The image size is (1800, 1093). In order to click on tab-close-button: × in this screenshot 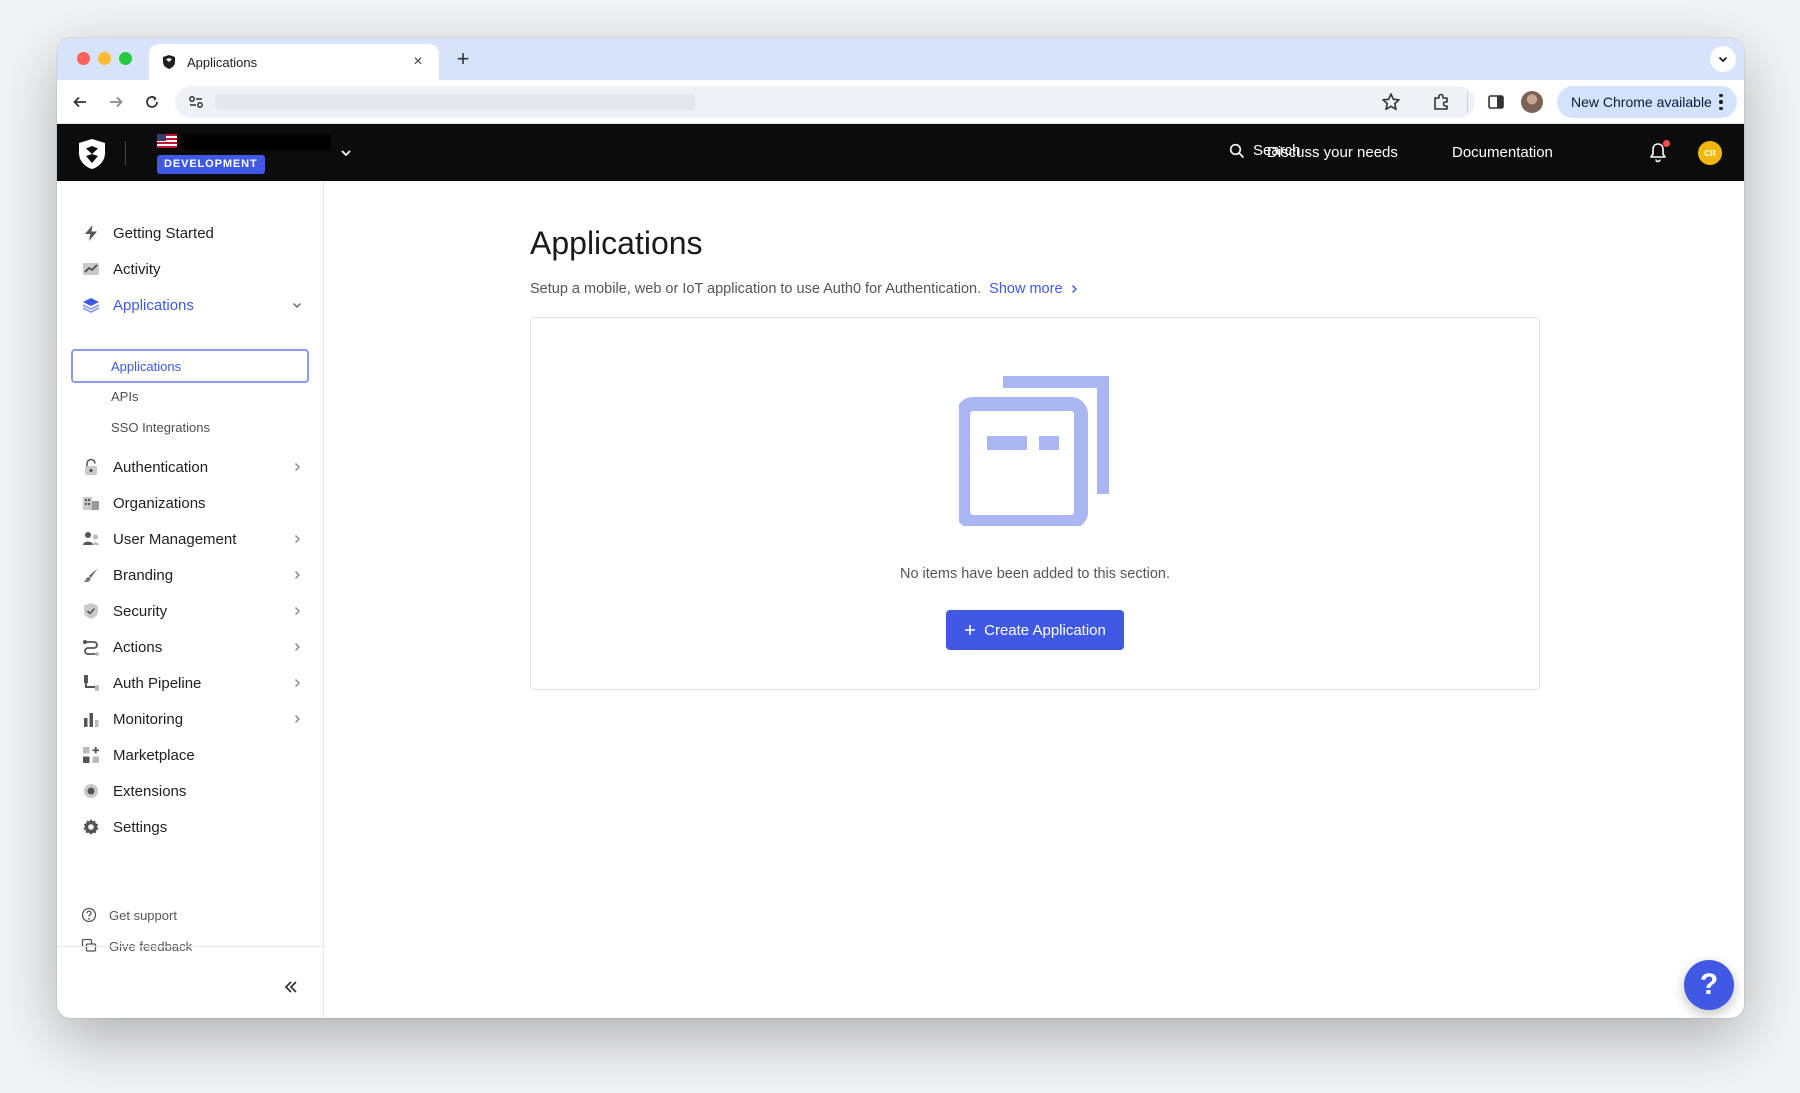, I will do `click(418, 62)`.